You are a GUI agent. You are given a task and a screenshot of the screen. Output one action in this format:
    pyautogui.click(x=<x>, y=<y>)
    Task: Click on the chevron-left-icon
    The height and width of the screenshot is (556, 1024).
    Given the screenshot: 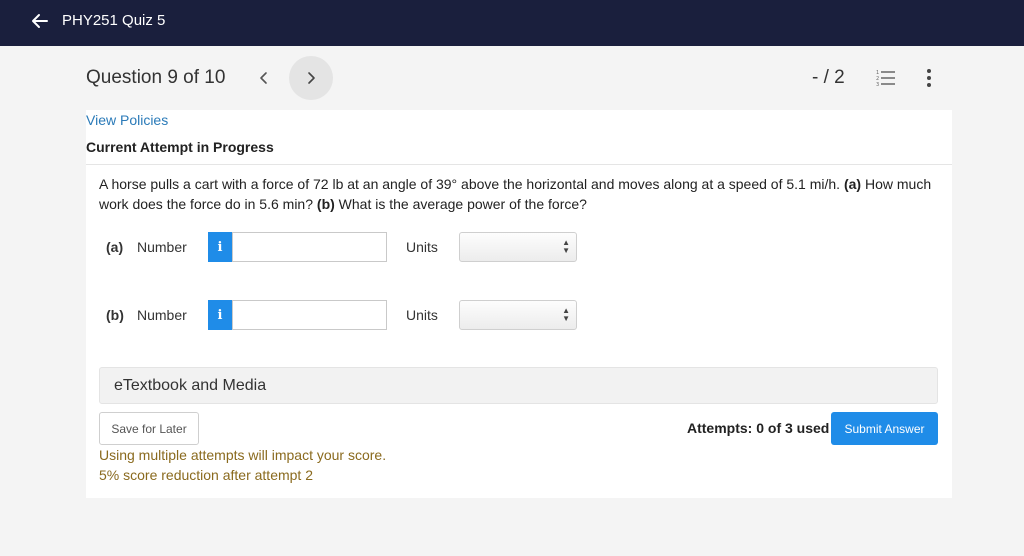 What is the action you would take?
    pyautogui.click(x=263, y=78)
    